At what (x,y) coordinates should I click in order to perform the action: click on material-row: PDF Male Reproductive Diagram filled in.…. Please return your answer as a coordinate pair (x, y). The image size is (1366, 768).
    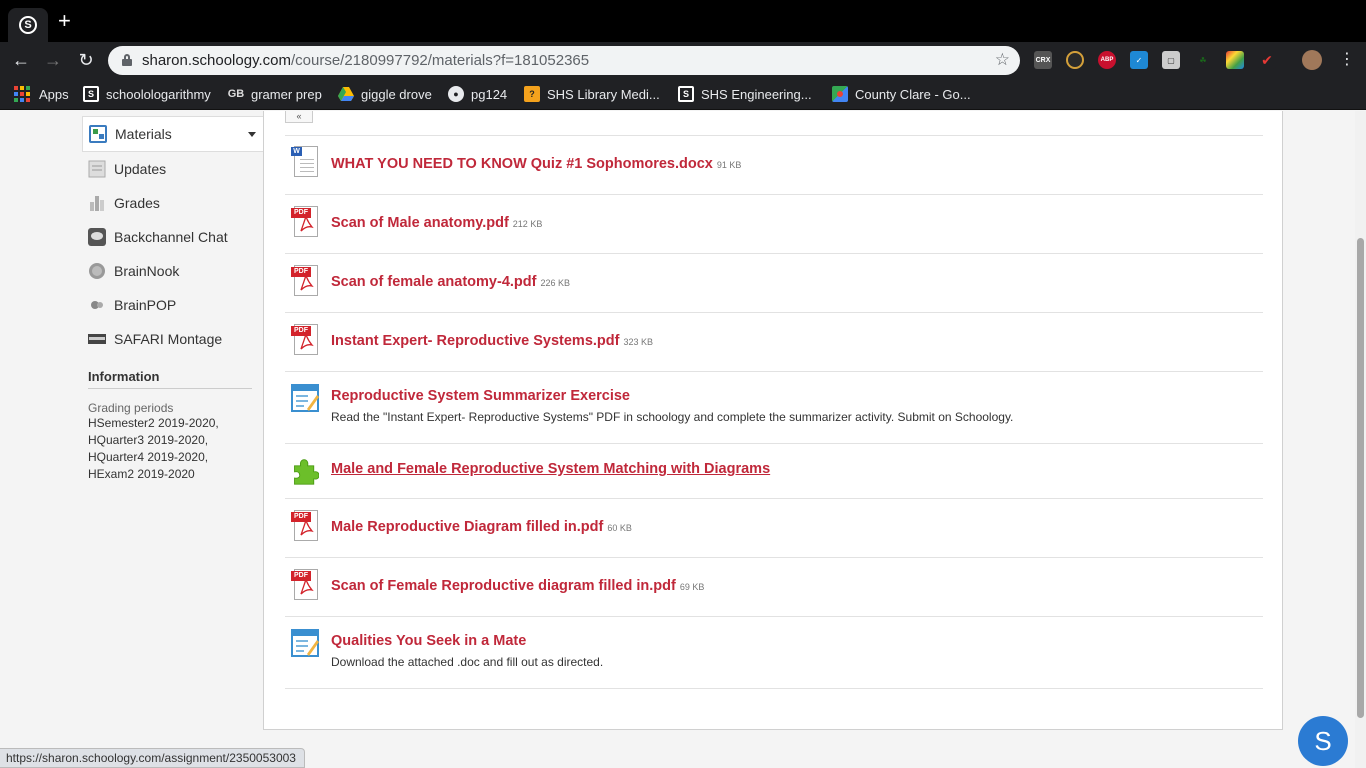
    Looking at the image, I should click on (774, 528).